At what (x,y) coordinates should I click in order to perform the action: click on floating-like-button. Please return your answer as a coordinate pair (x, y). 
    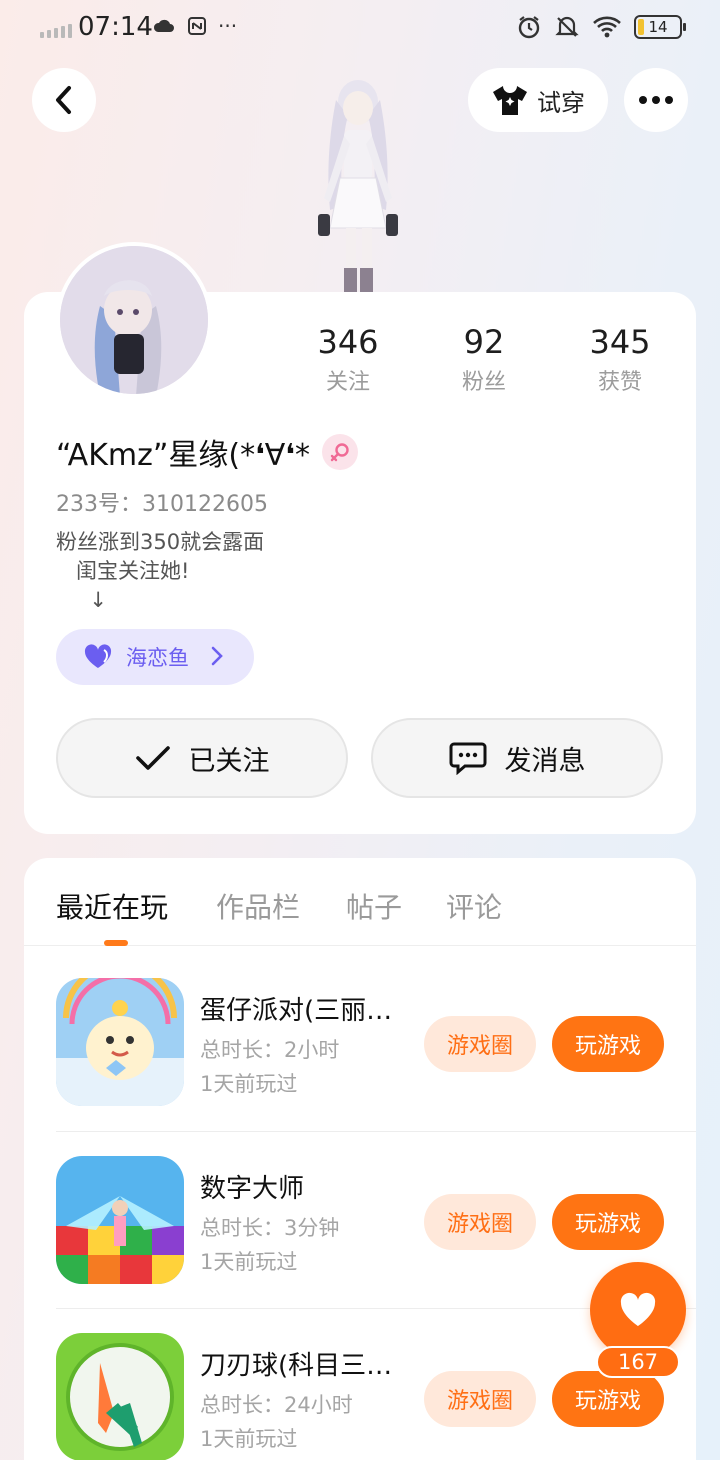
    Looking at the image, I should click on (638, 1310).